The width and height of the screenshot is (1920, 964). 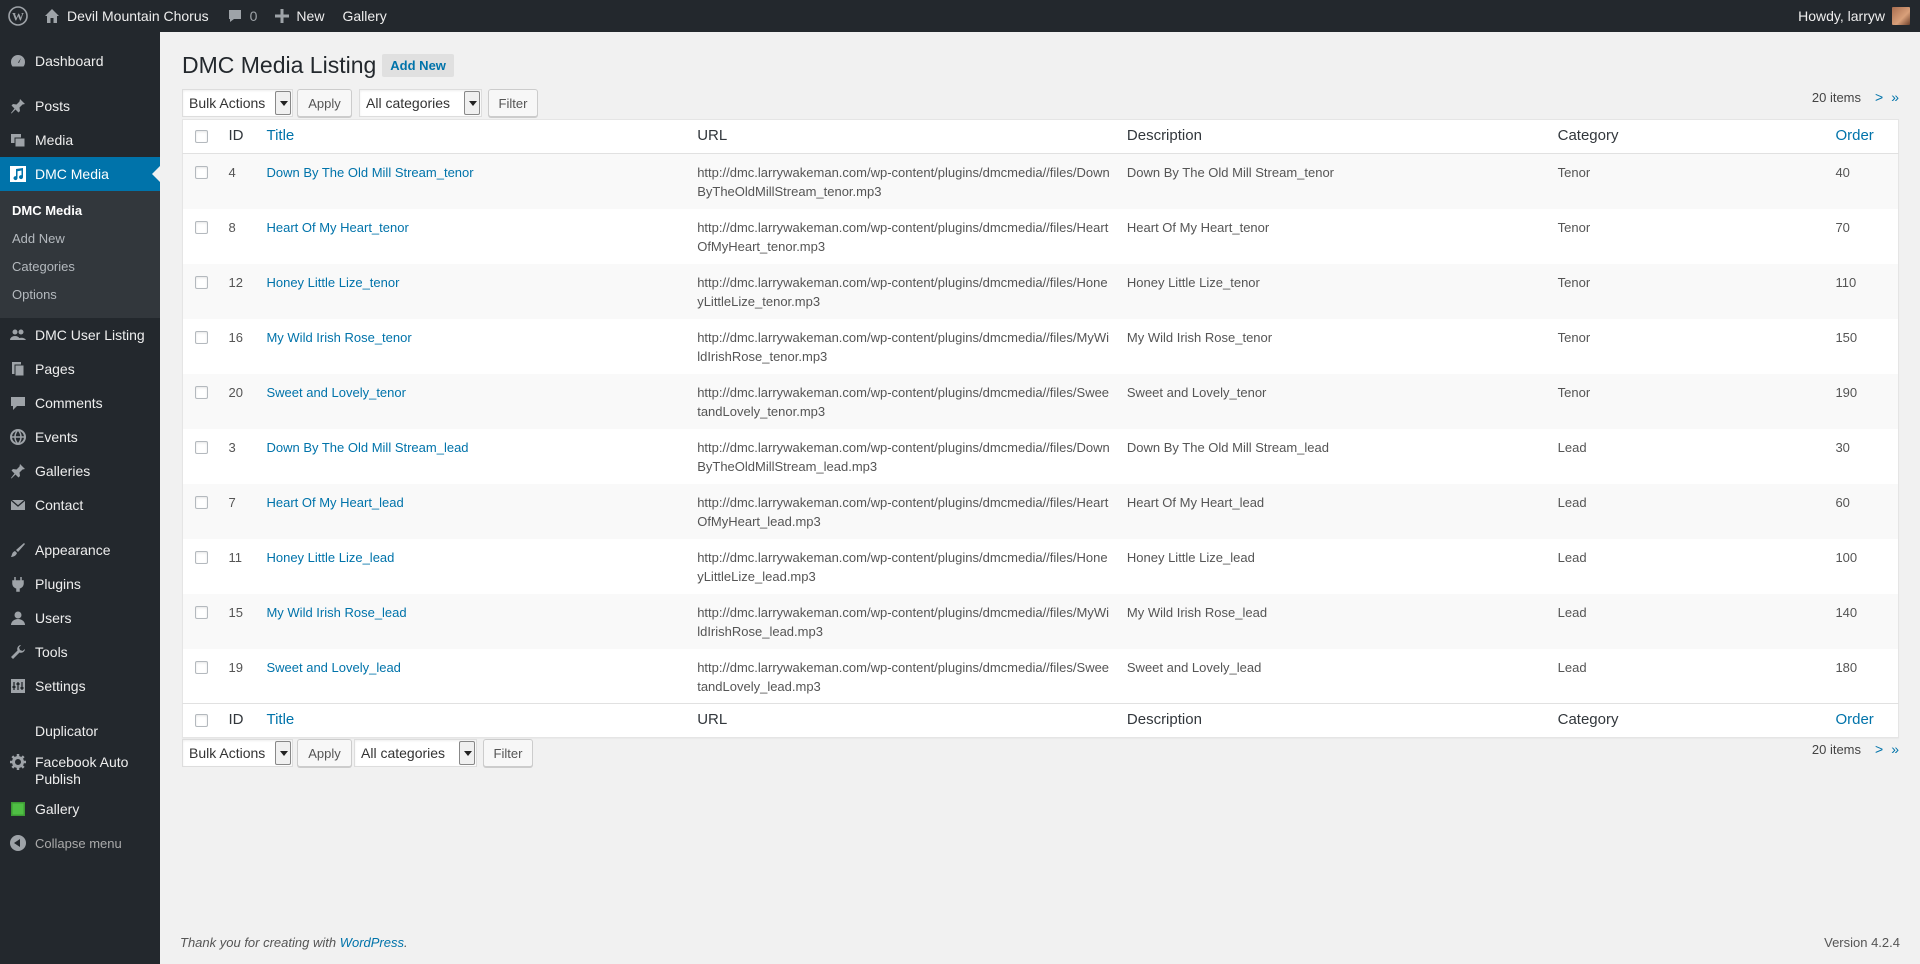 I want to click on submenu-item-options: Options, so click(x=80, y=296).